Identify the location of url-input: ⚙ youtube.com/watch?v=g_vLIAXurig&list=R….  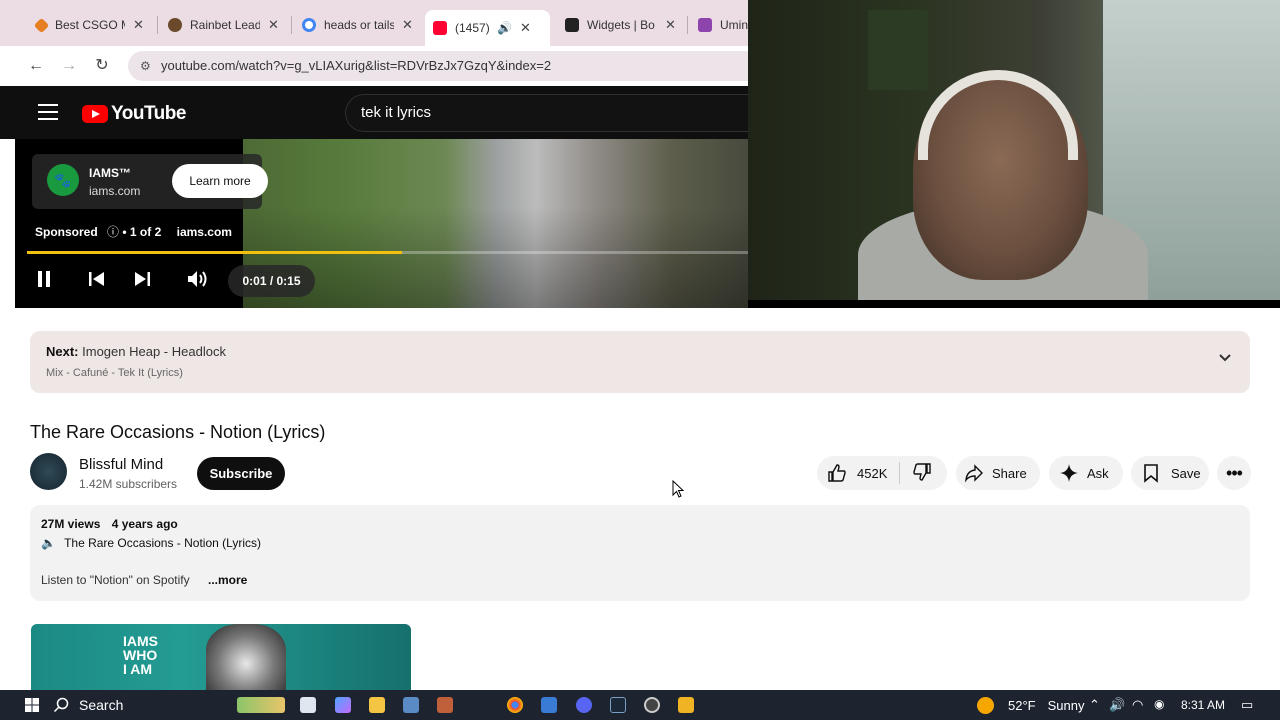
(438, 66).